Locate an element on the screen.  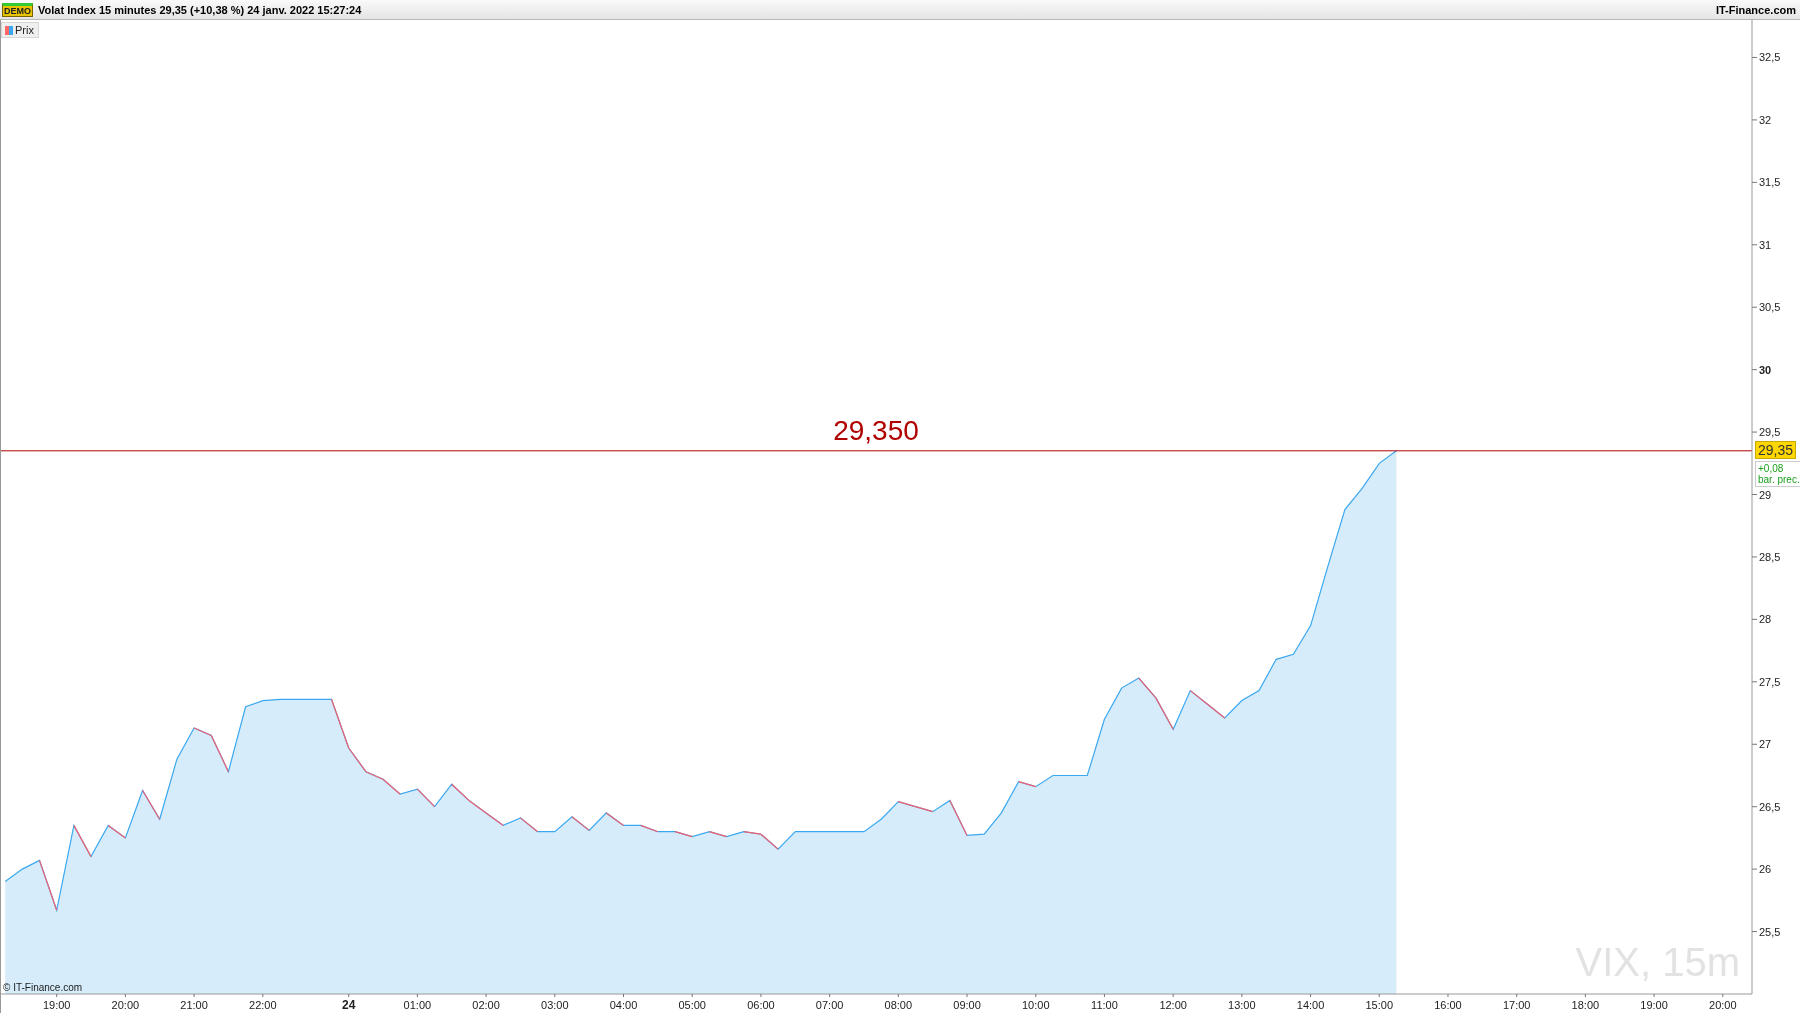
y-axis-tick: 26,5 is located at coordinates (1766, 806).